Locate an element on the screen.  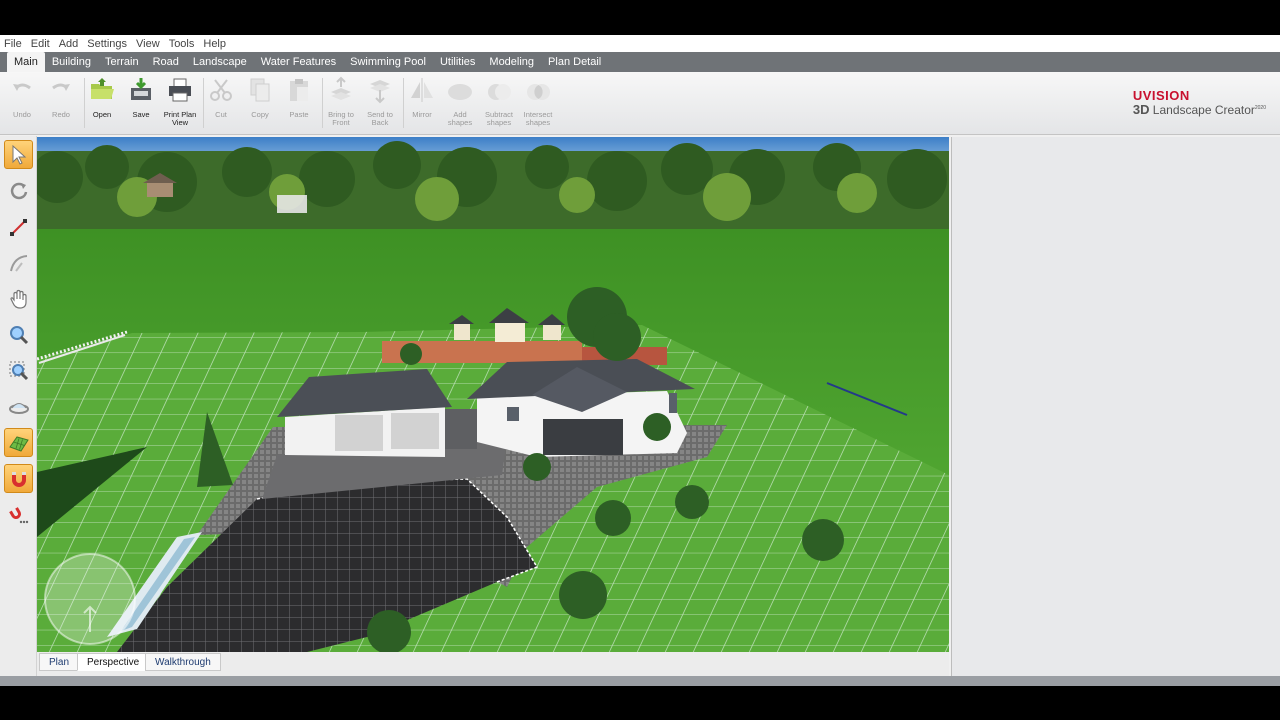
tab-building: Building is located at coordinates (71, 62).